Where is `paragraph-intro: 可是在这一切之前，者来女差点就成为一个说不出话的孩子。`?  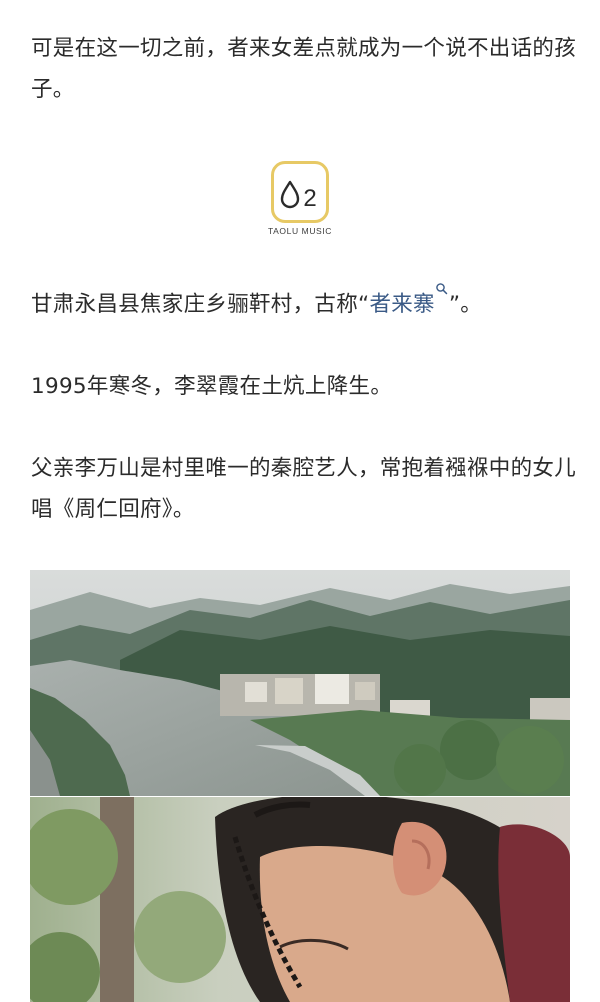 paragraph-intro: 可是在这一切之前，者来女差点就成为一个说不出话的孩子。 is located at coordinates (304, 69).